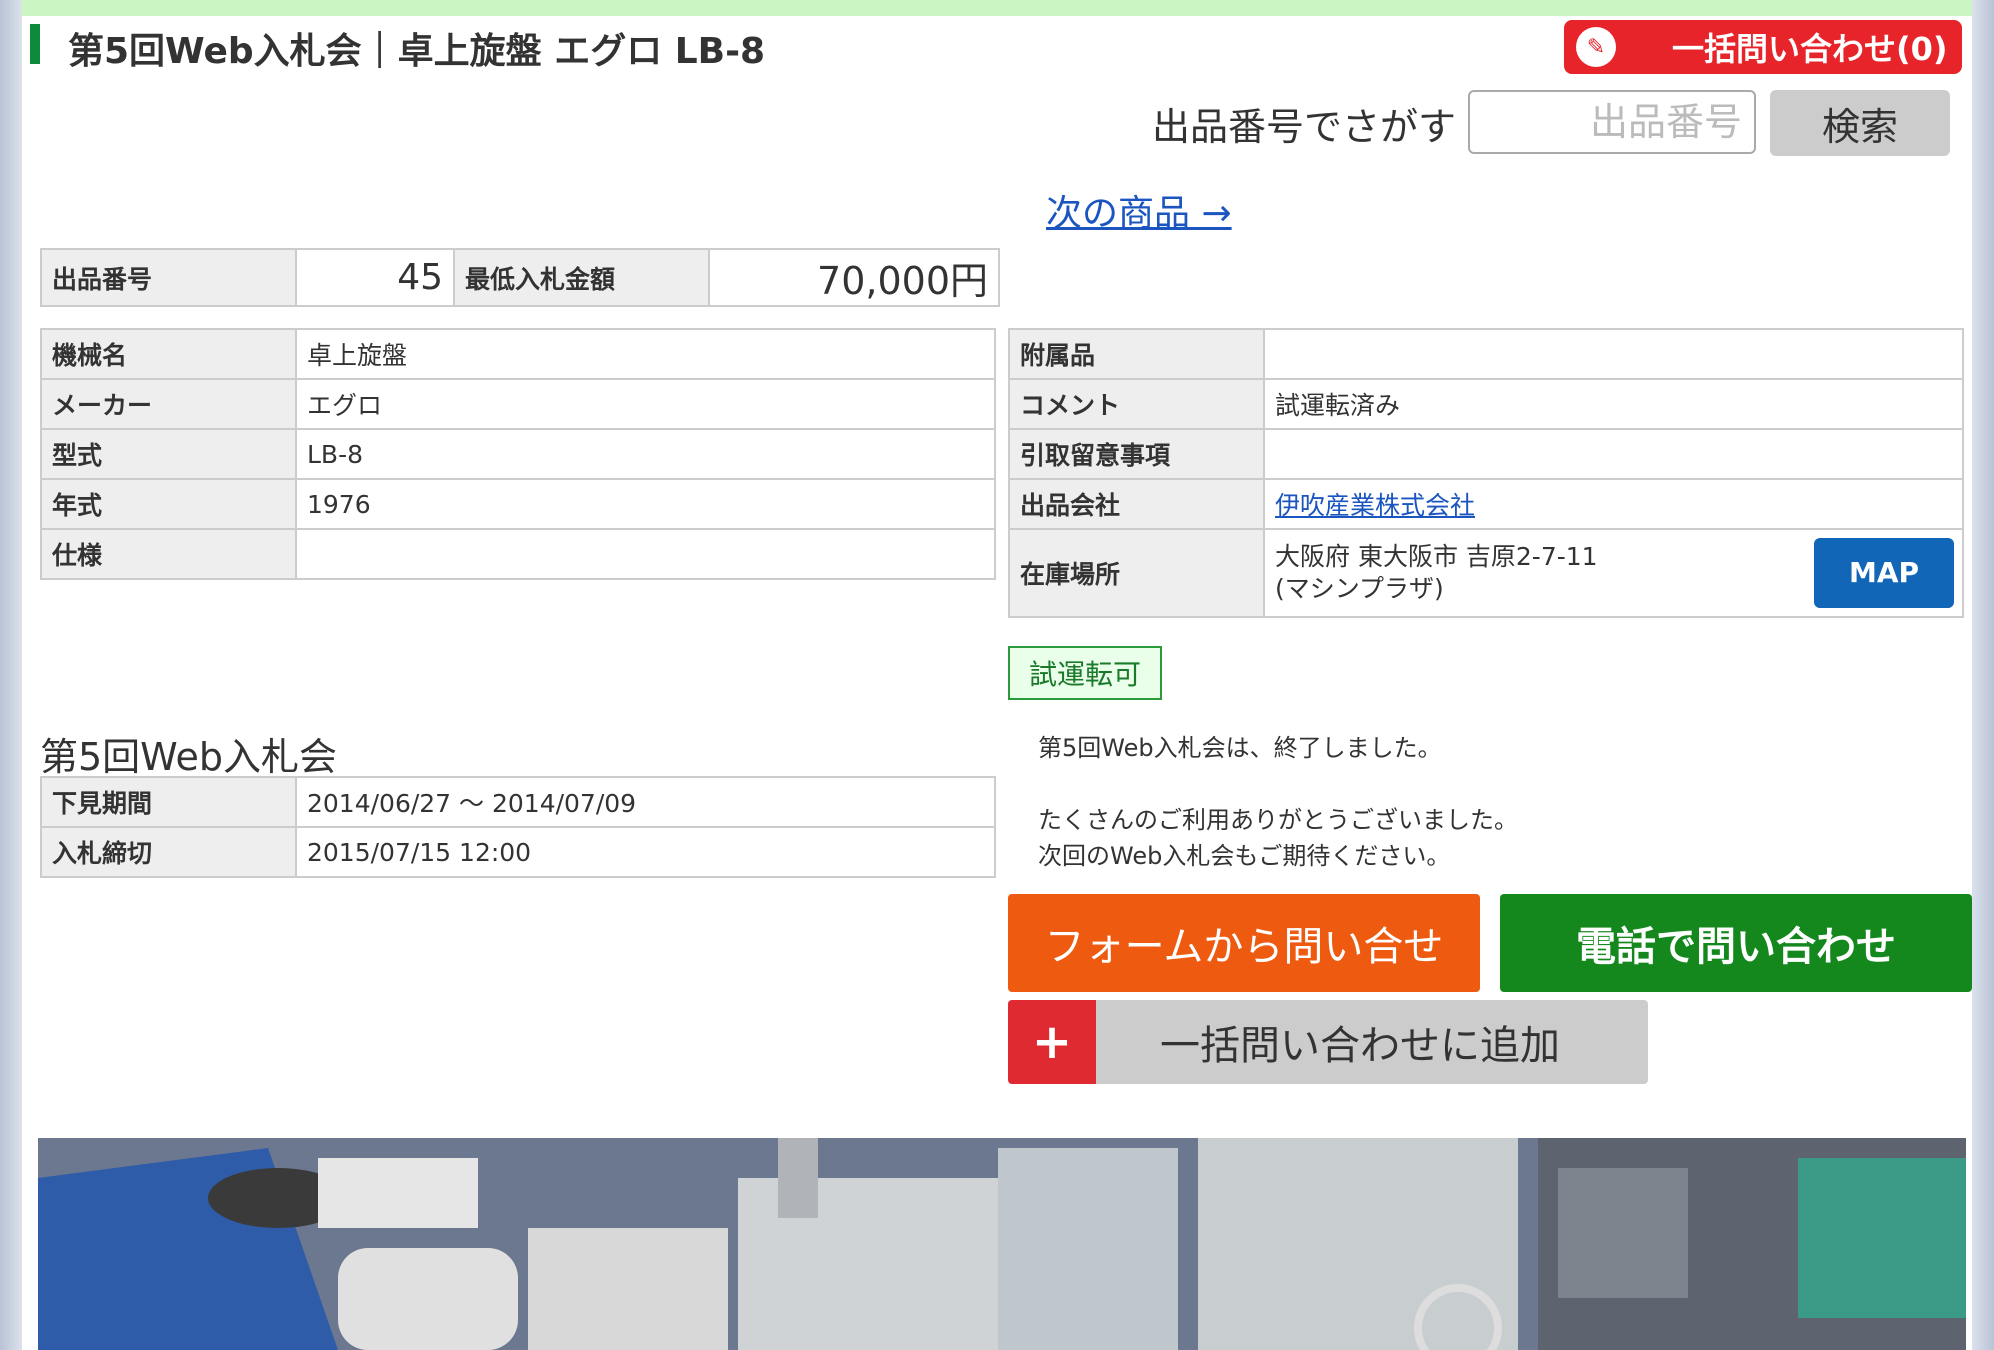 The width and height of the screenshot is (1994, 1350). What do you see at coordinates (1139, 210) in the screenshot?
I see `next-item-link: 次の商品 →` at bounding box center [1139, 210].